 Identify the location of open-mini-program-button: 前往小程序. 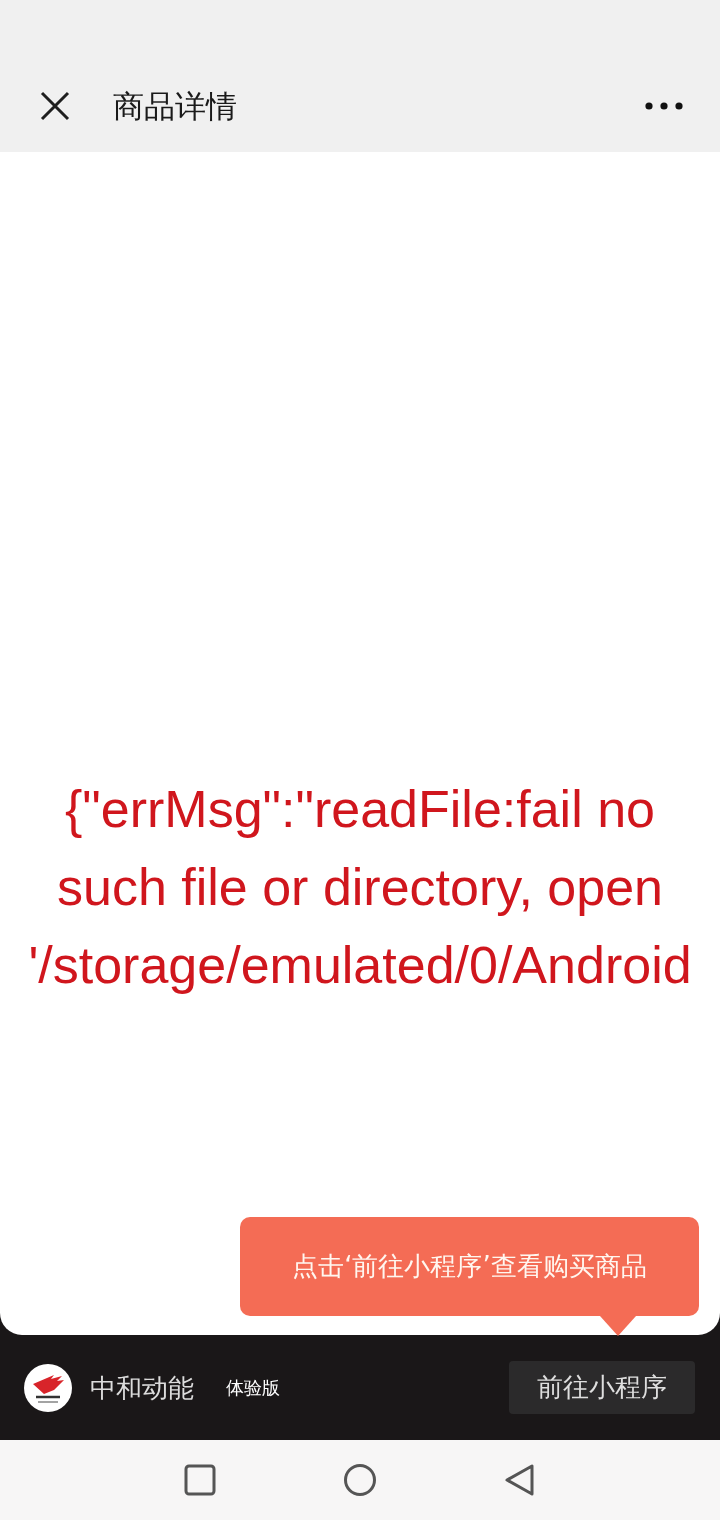
(602, 1387).